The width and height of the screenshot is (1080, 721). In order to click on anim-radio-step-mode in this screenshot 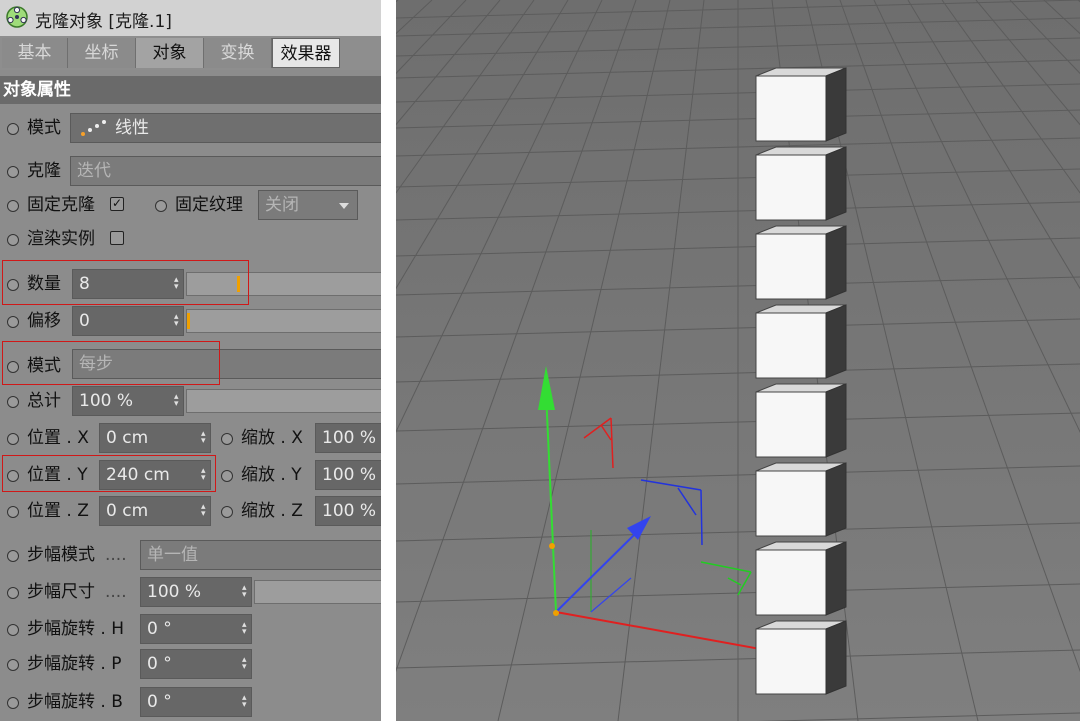, I will do `click(13, 556)`.